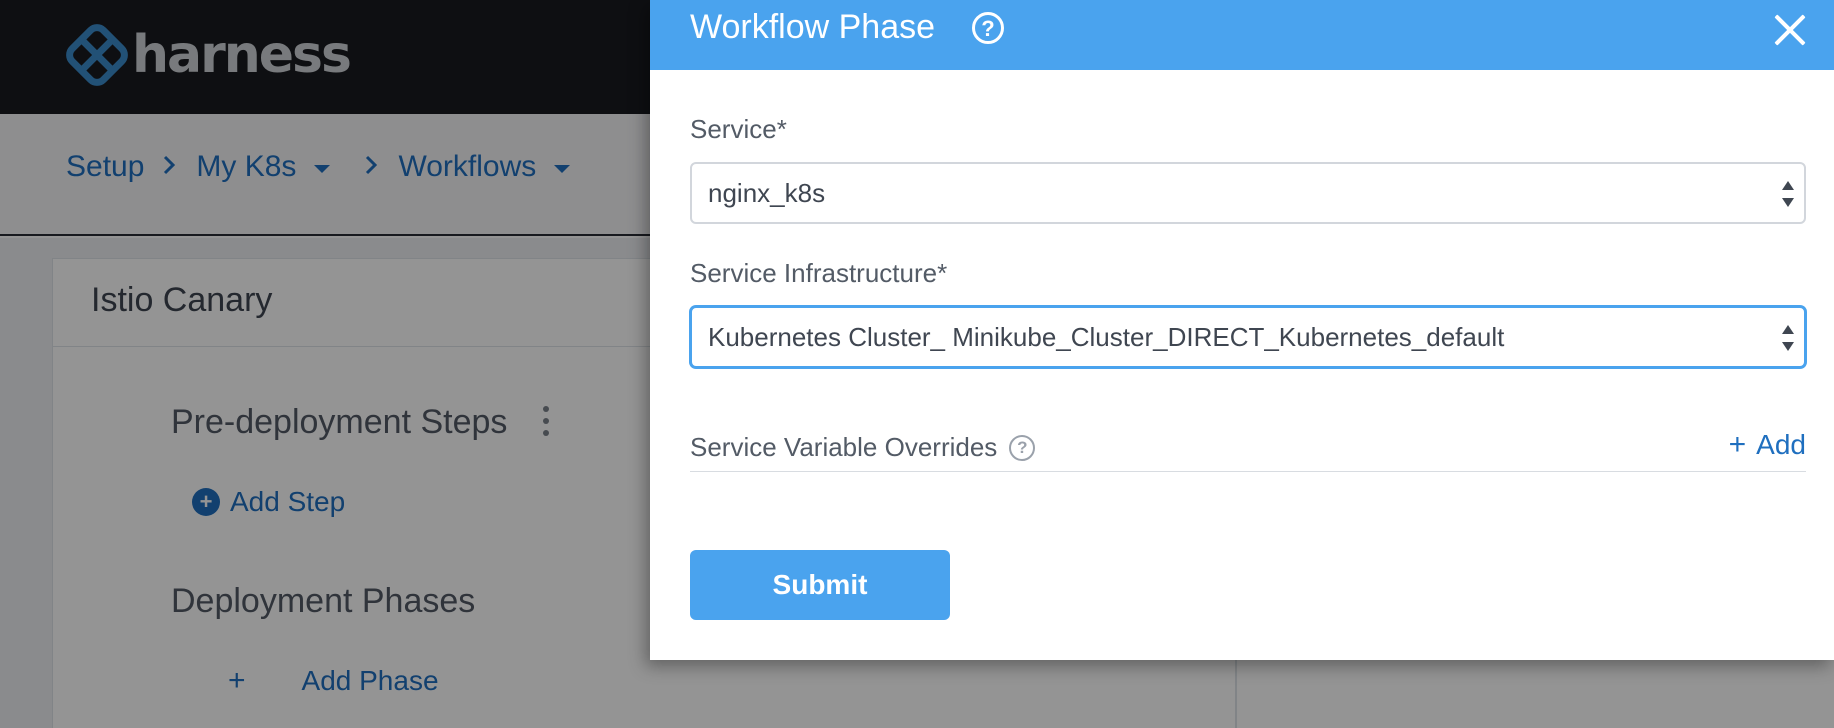 The image size is (1834, 728). What do you see at coordinates (820, 585) in the screenshot?
I see `submit-button: Submit` at bounding box center [820, 585].